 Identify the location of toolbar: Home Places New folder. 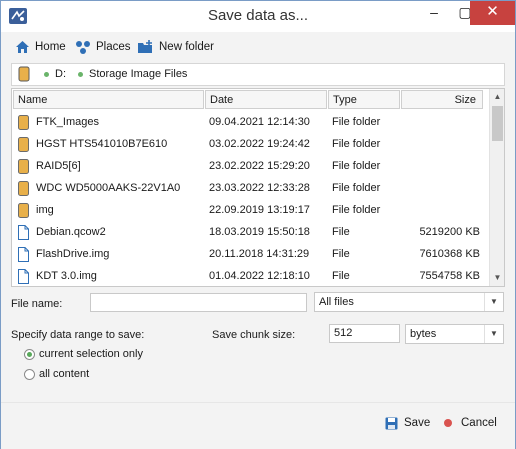
(258, 47).